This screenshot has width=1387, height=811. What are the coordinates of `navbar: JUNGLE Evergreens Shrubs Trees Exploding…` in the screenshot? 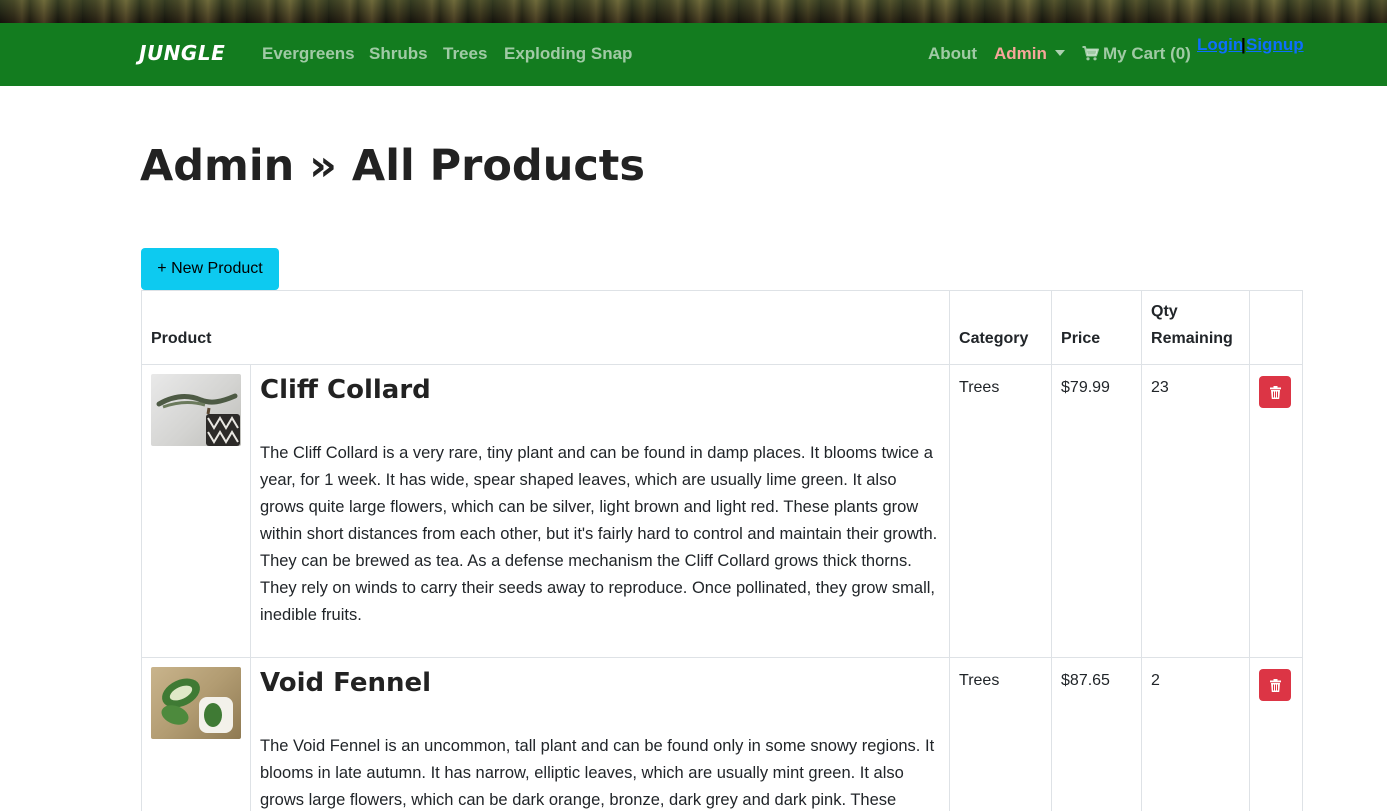 It's located at (693, 54).